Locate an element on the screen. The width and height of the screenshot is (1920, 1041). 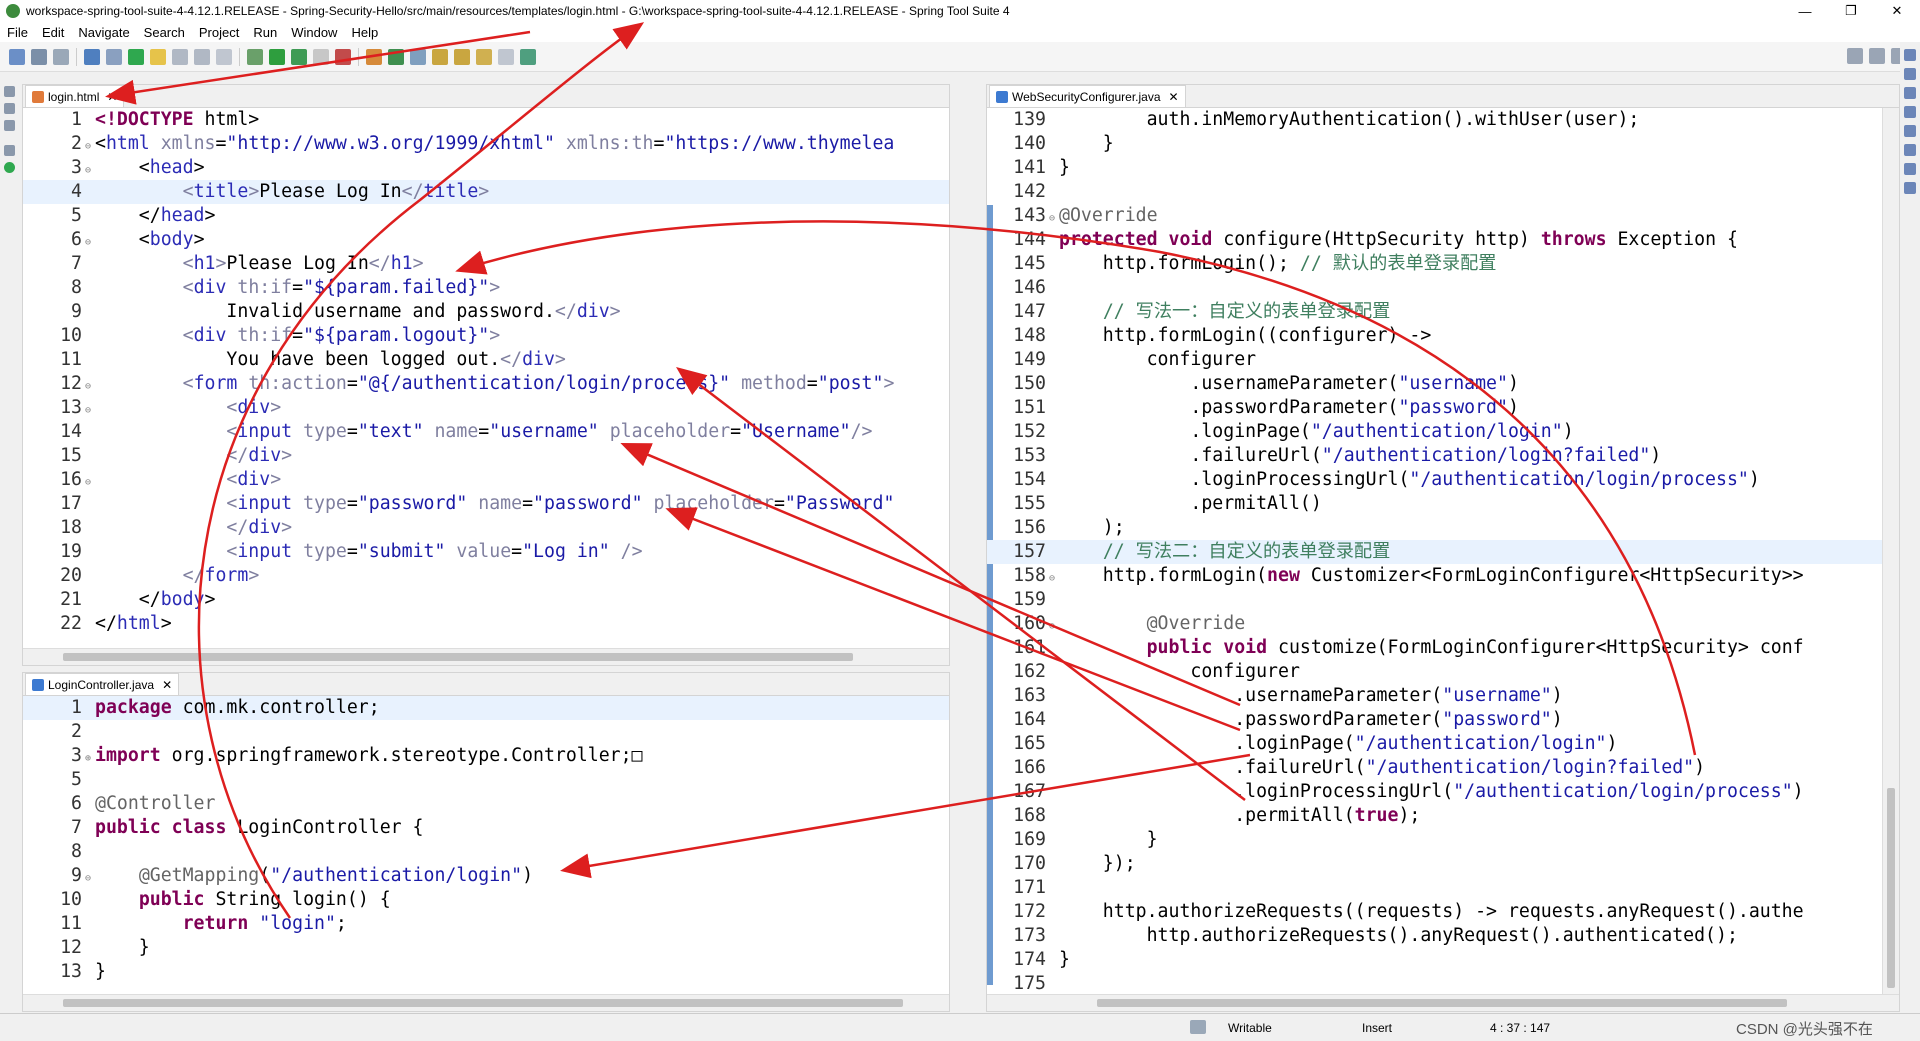
show-whitespace-icon is located at coordinates (224, 56).